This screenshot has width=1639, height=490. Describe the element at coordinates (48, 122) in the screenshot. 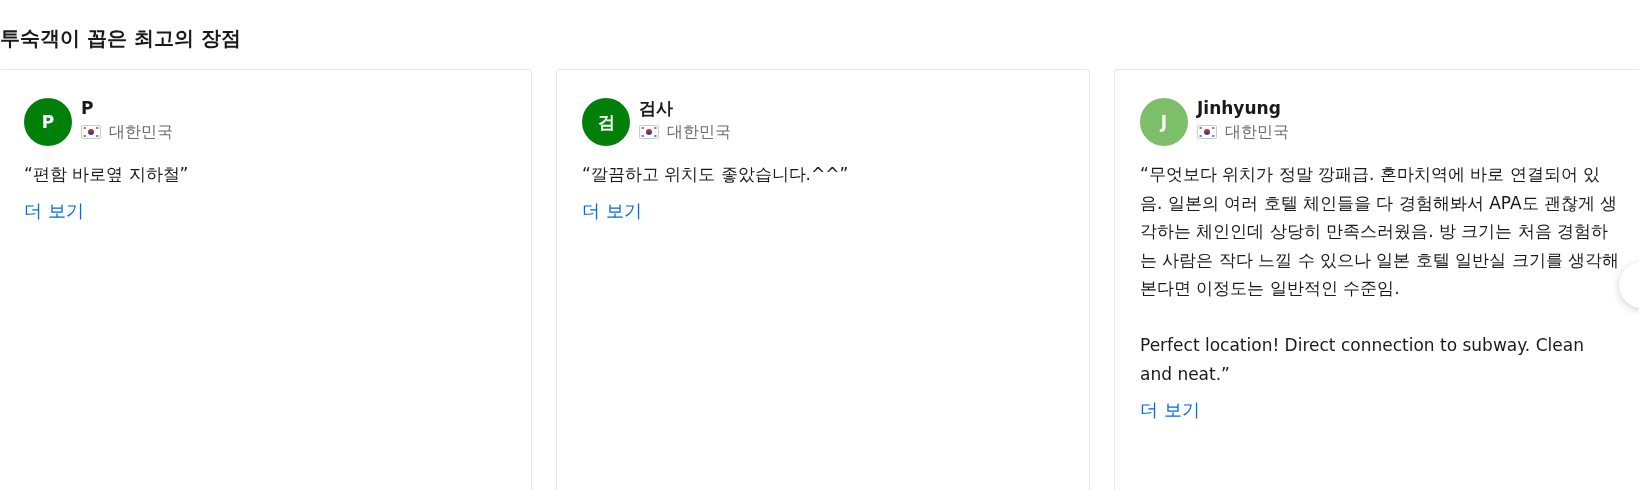

I see `avatar: P` at that location.